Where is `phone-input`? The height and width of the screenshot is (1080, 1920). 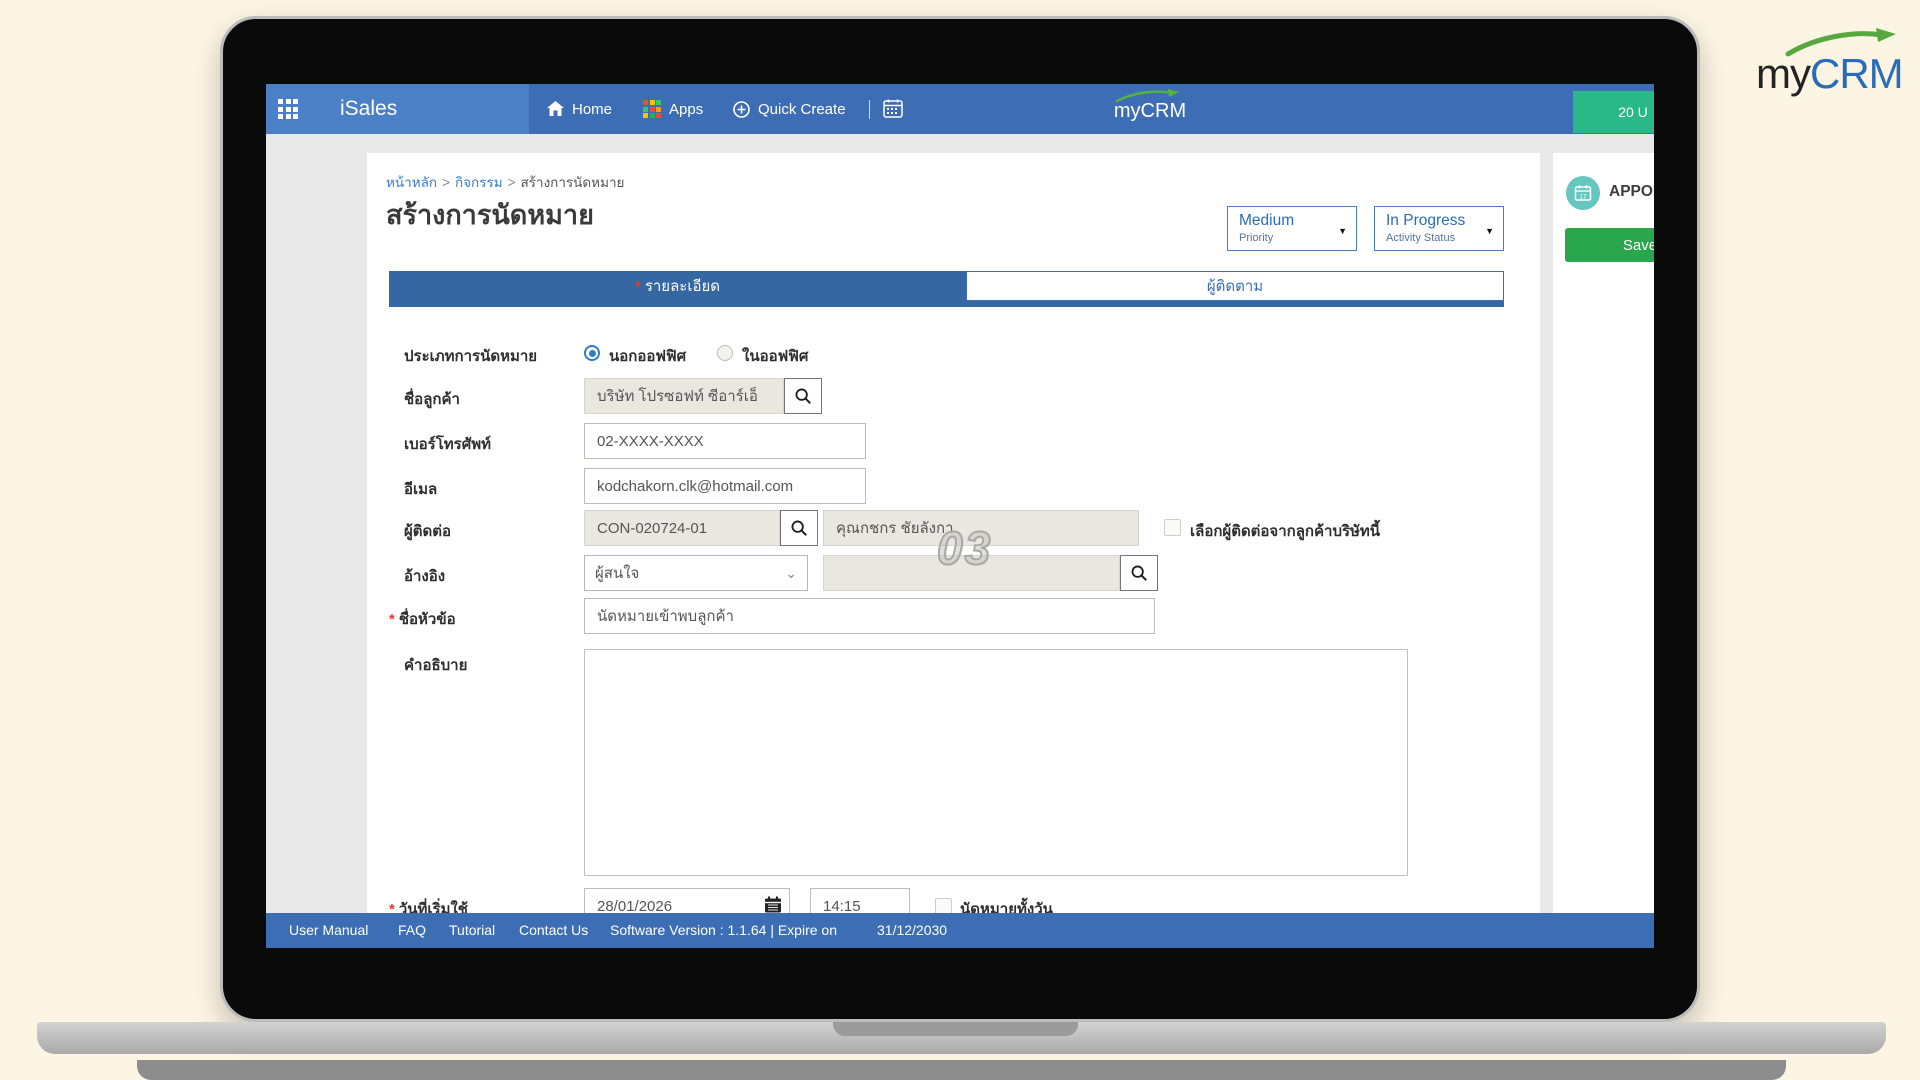
phone-input is located at coordinates (725, 441).